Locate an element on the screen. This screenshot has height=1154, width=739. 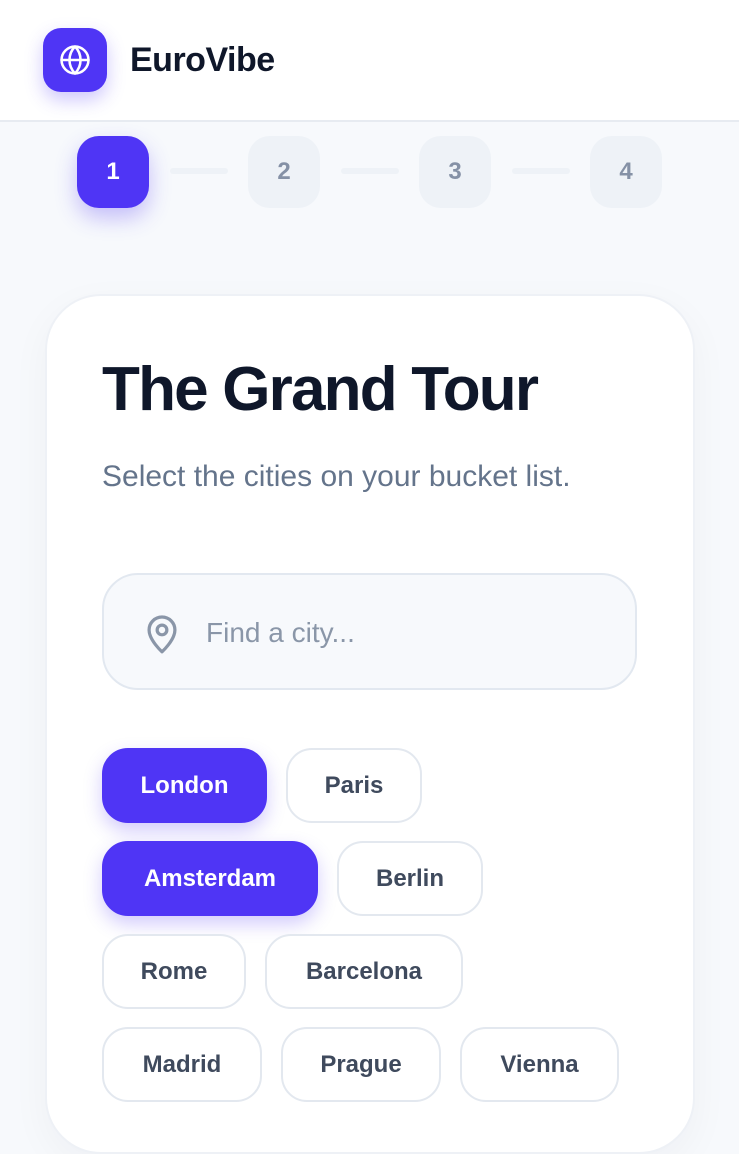
app-header: EuroVibe is located at coordinates (369, 61).